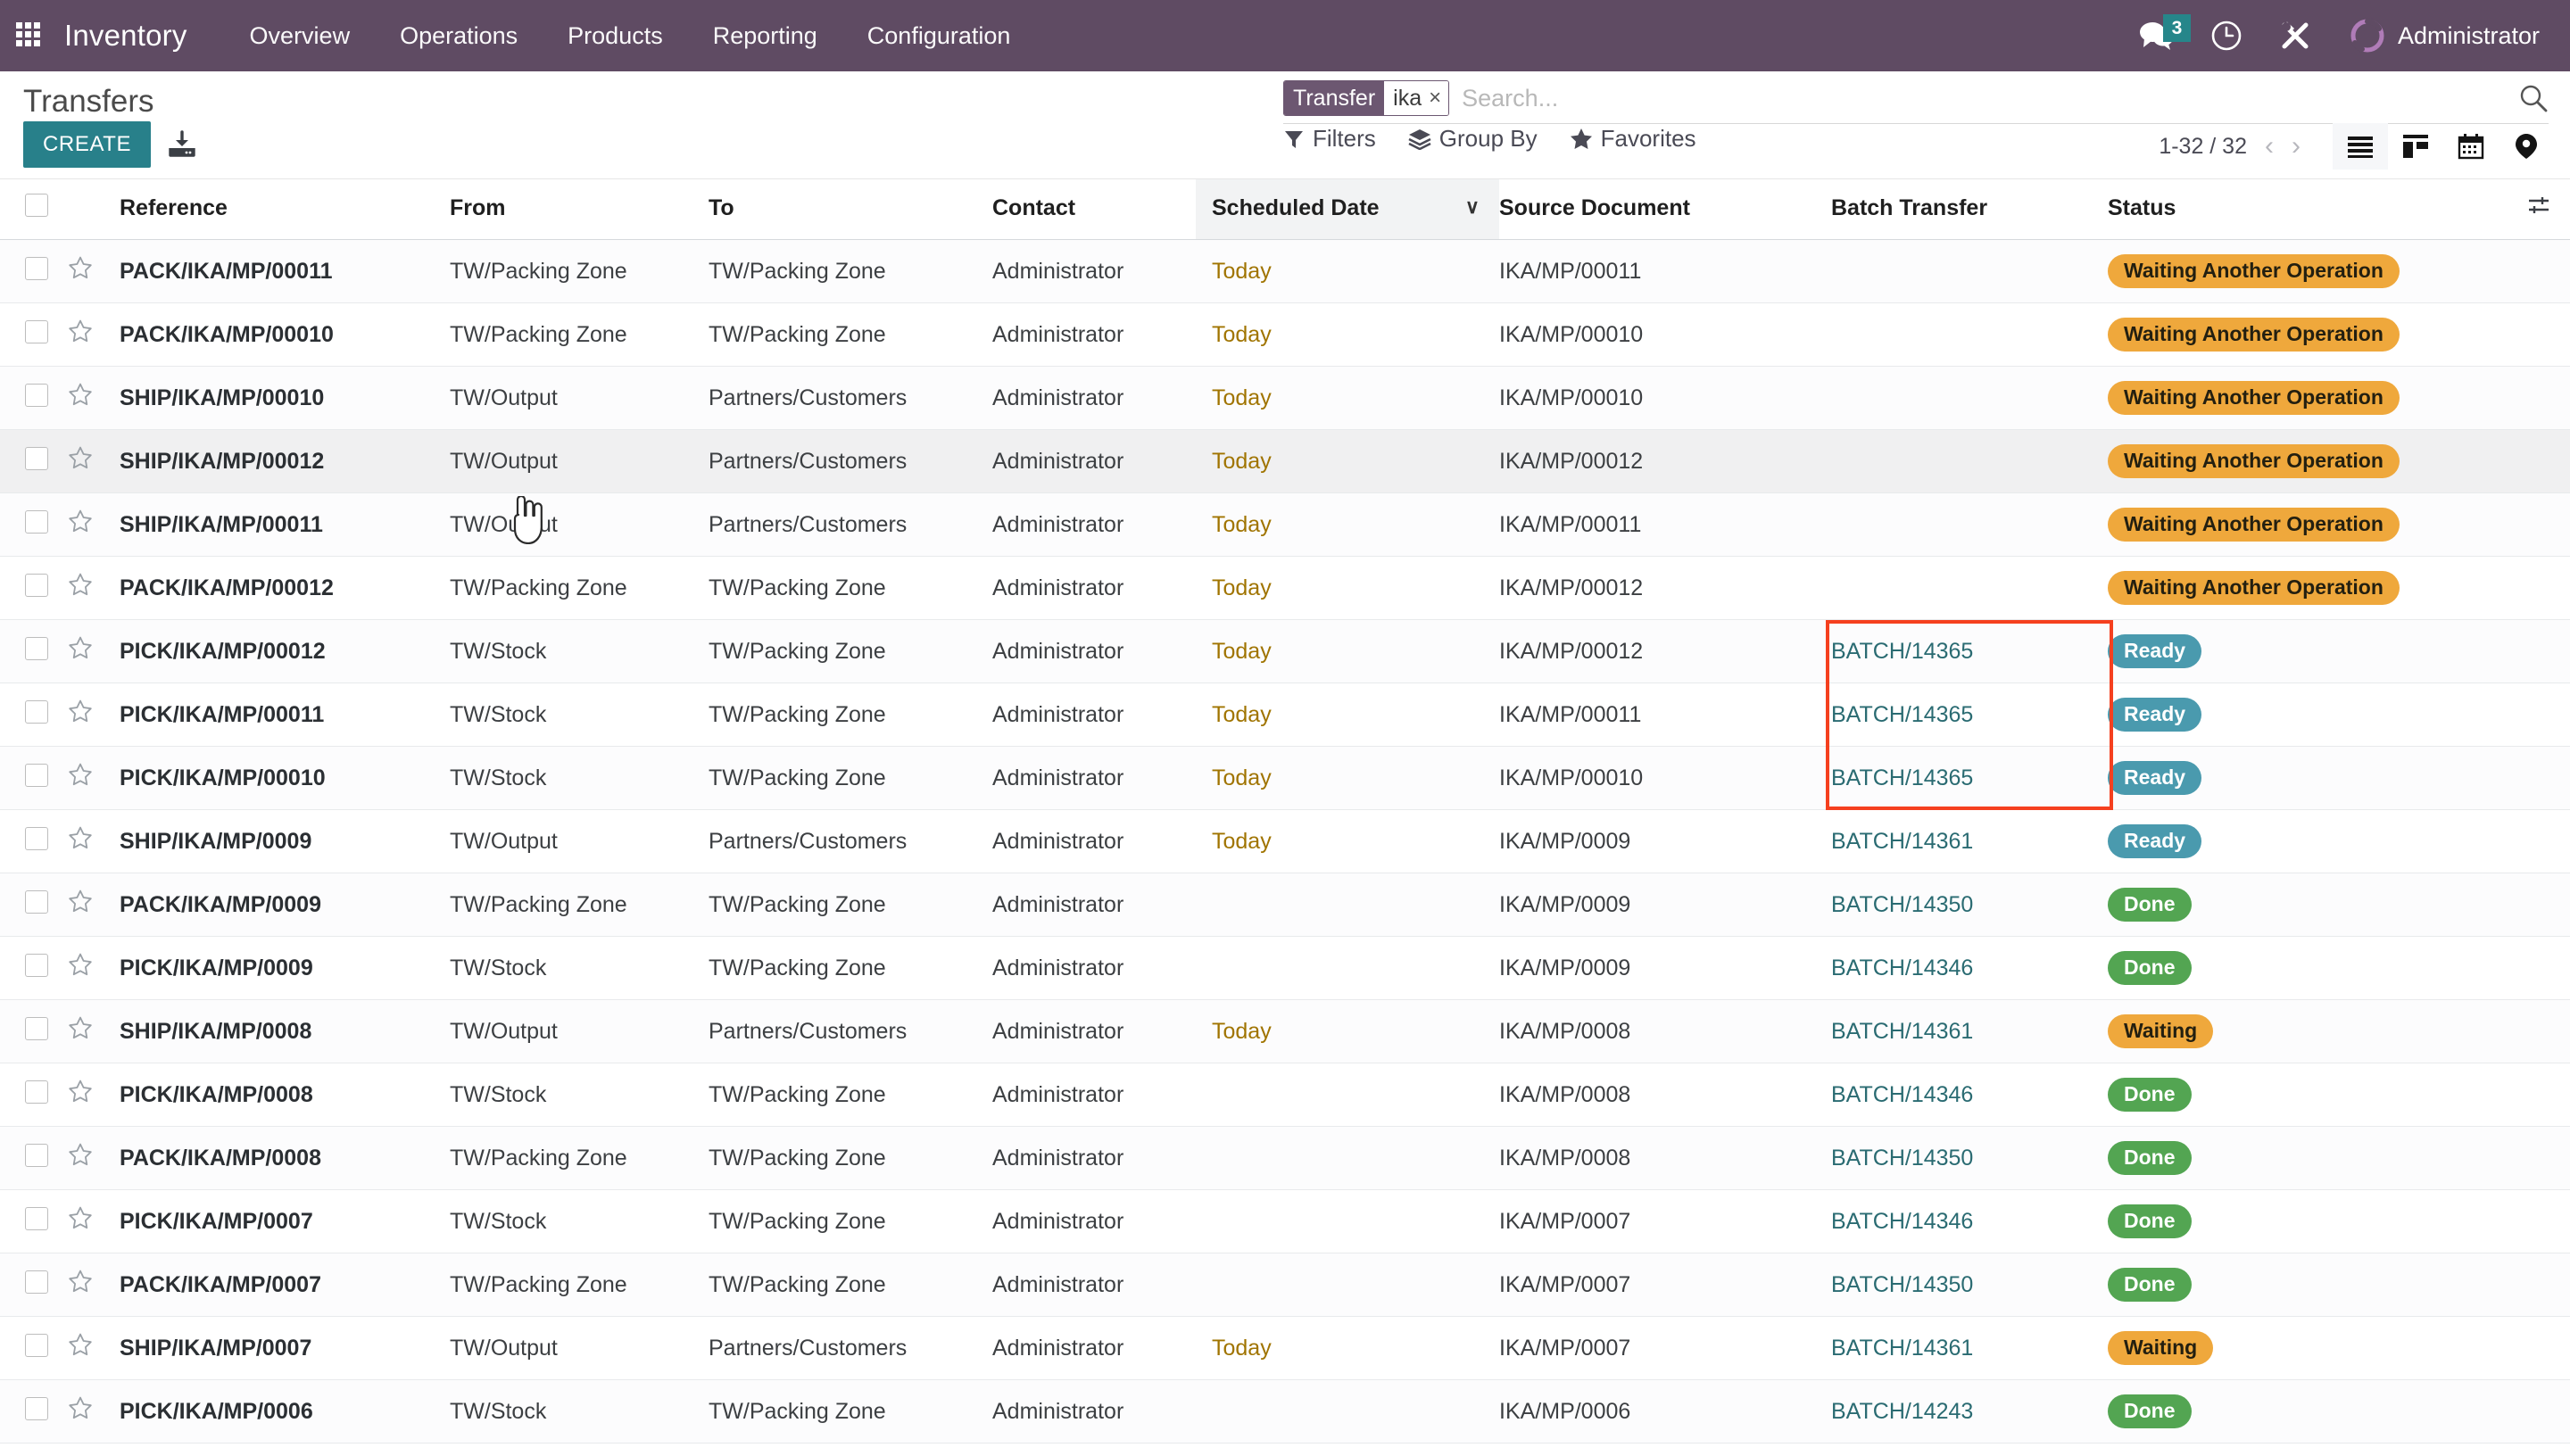 The height and width of the screenshot is (1456, 2570). What do you see at coordinates (285, 1221) in the screenshot?
I see `cell-reference: PICK/IKA/MP/0007` at bounding box center [285, 1221].